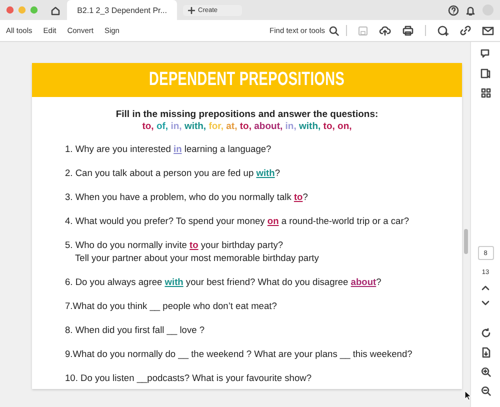  I want to click on close-window-icon, so click(10, 10).